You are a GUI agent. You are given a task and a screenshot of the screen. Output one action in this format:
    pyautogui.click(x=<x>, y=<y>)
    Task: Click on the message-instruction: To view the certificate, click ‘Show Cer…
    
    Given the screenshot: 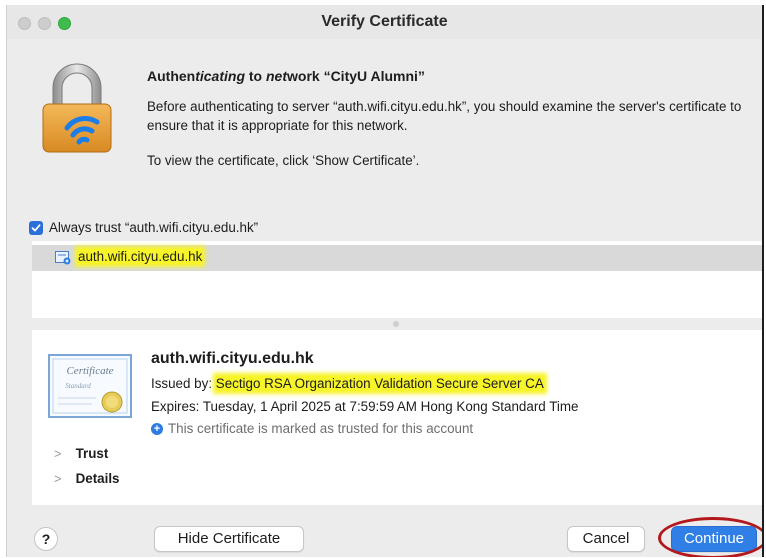 What is the action you would take?
    pyautogui.click(x=283, y=160)
    